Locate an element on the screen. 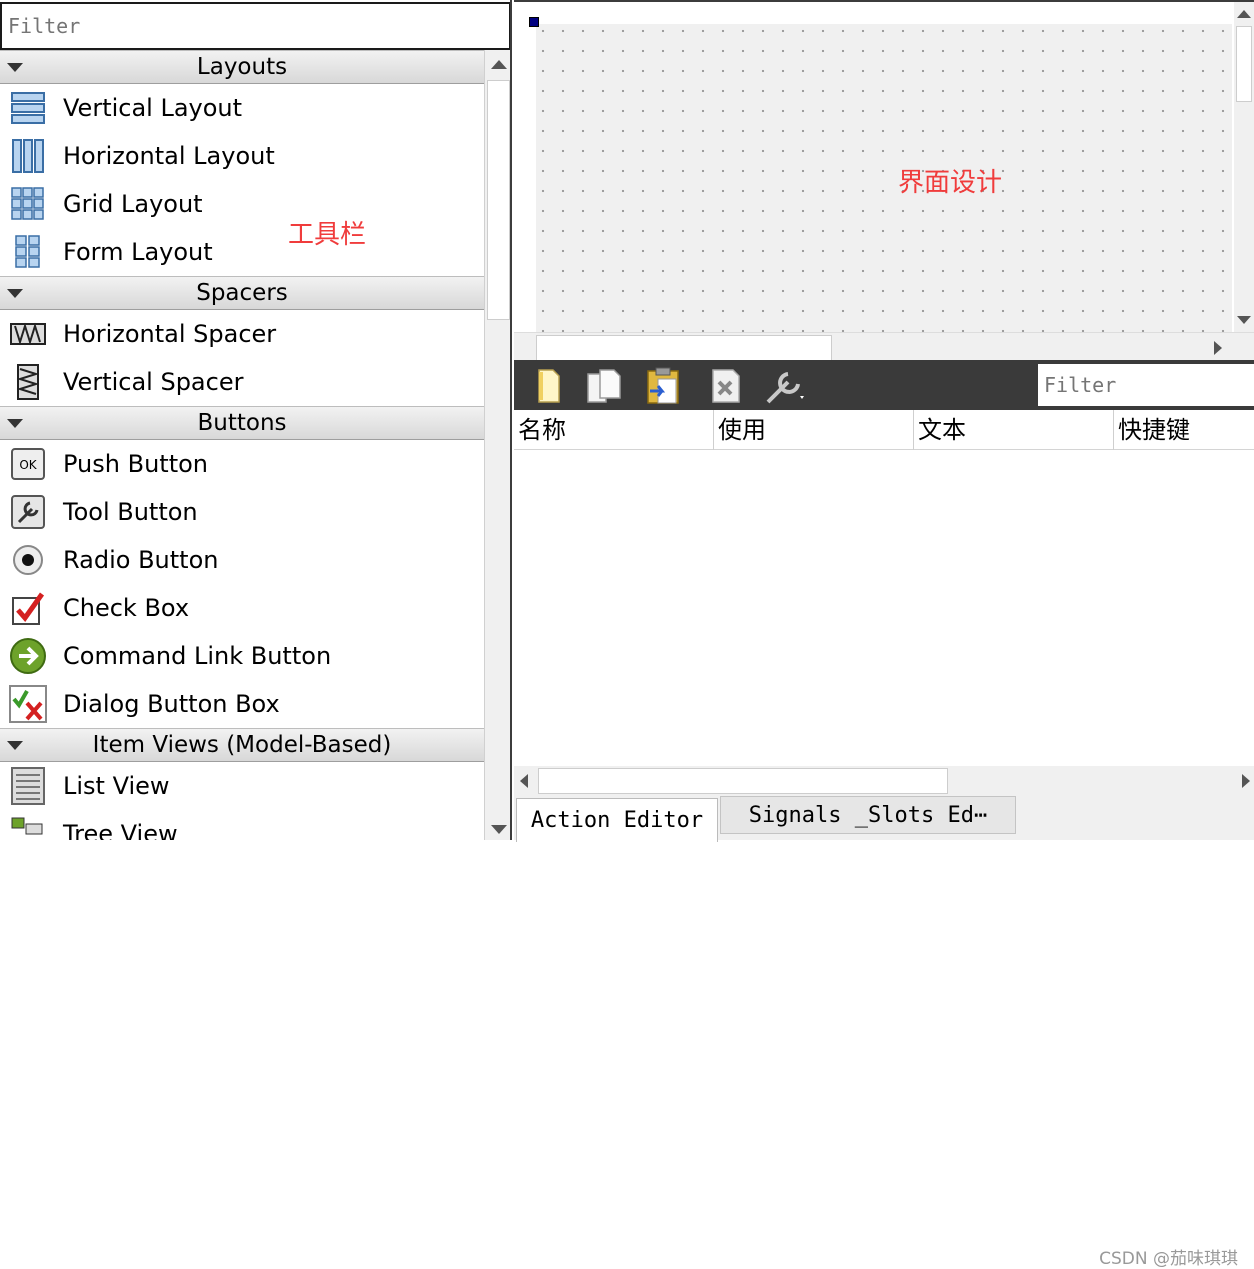  push-button-icon: OK is located at coordinates (28, 464).